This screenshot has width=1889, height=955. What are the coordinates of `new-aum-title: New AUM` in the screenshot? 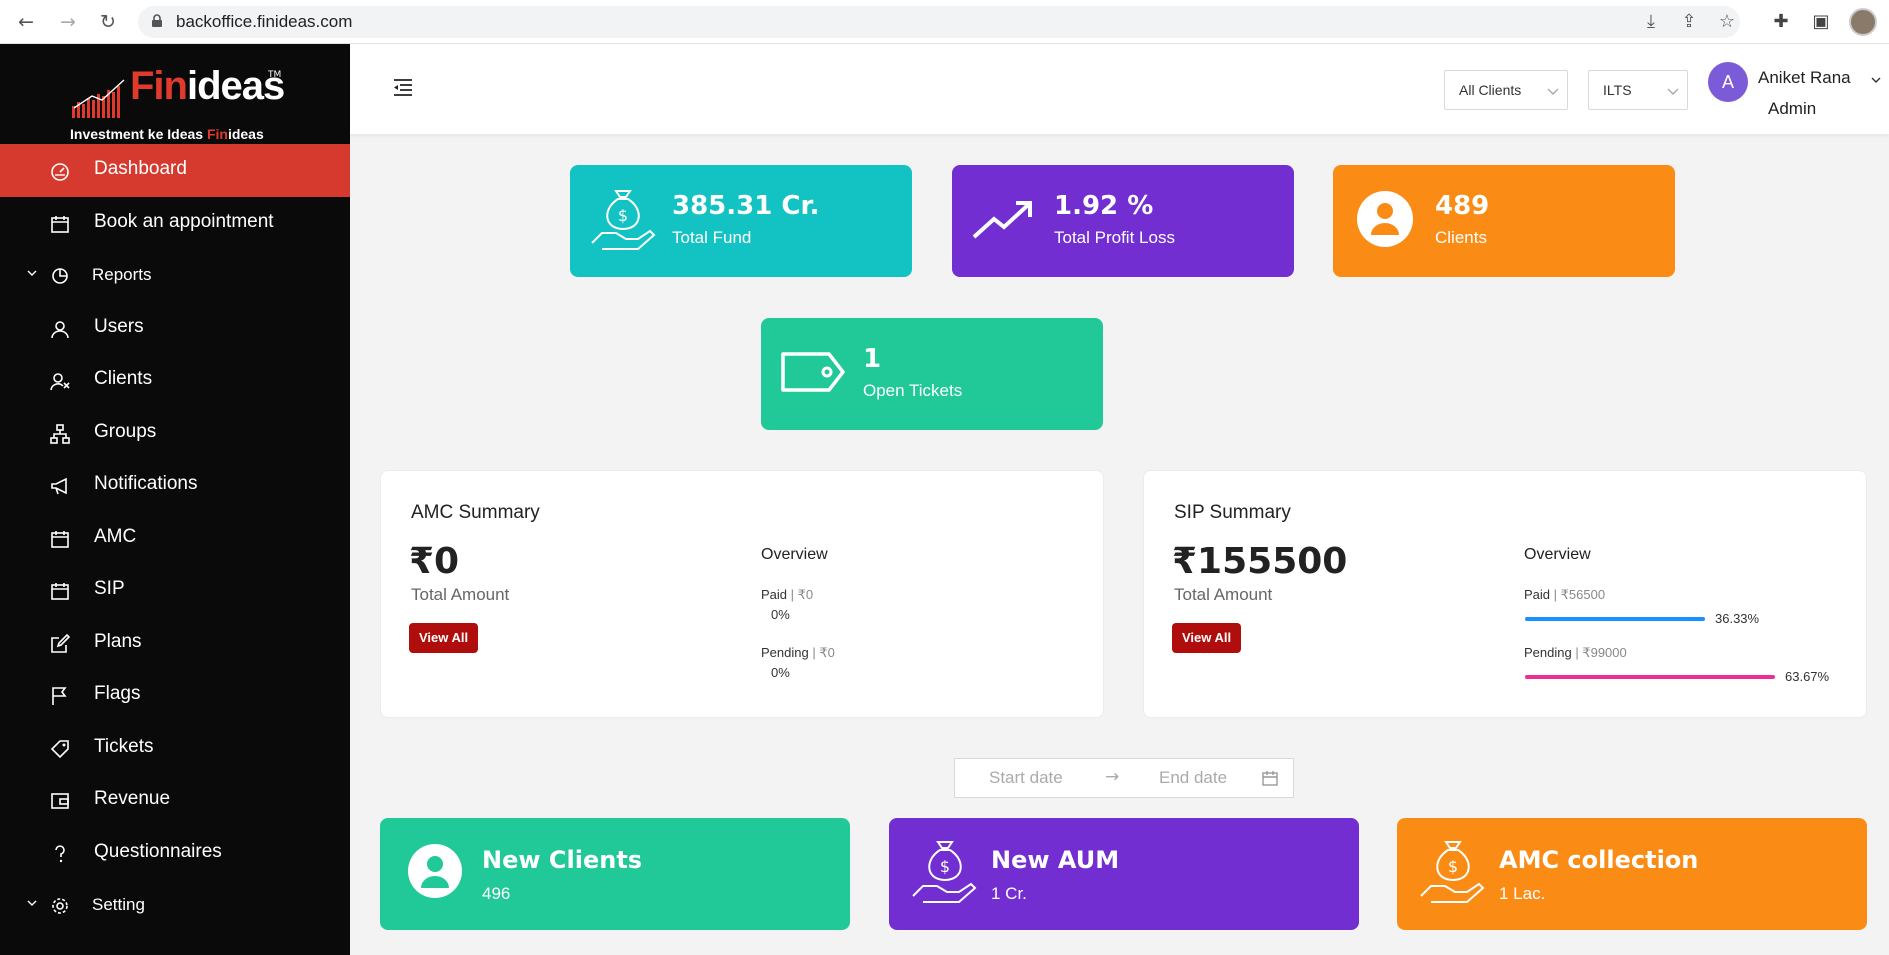 It's located at (1055, 860).